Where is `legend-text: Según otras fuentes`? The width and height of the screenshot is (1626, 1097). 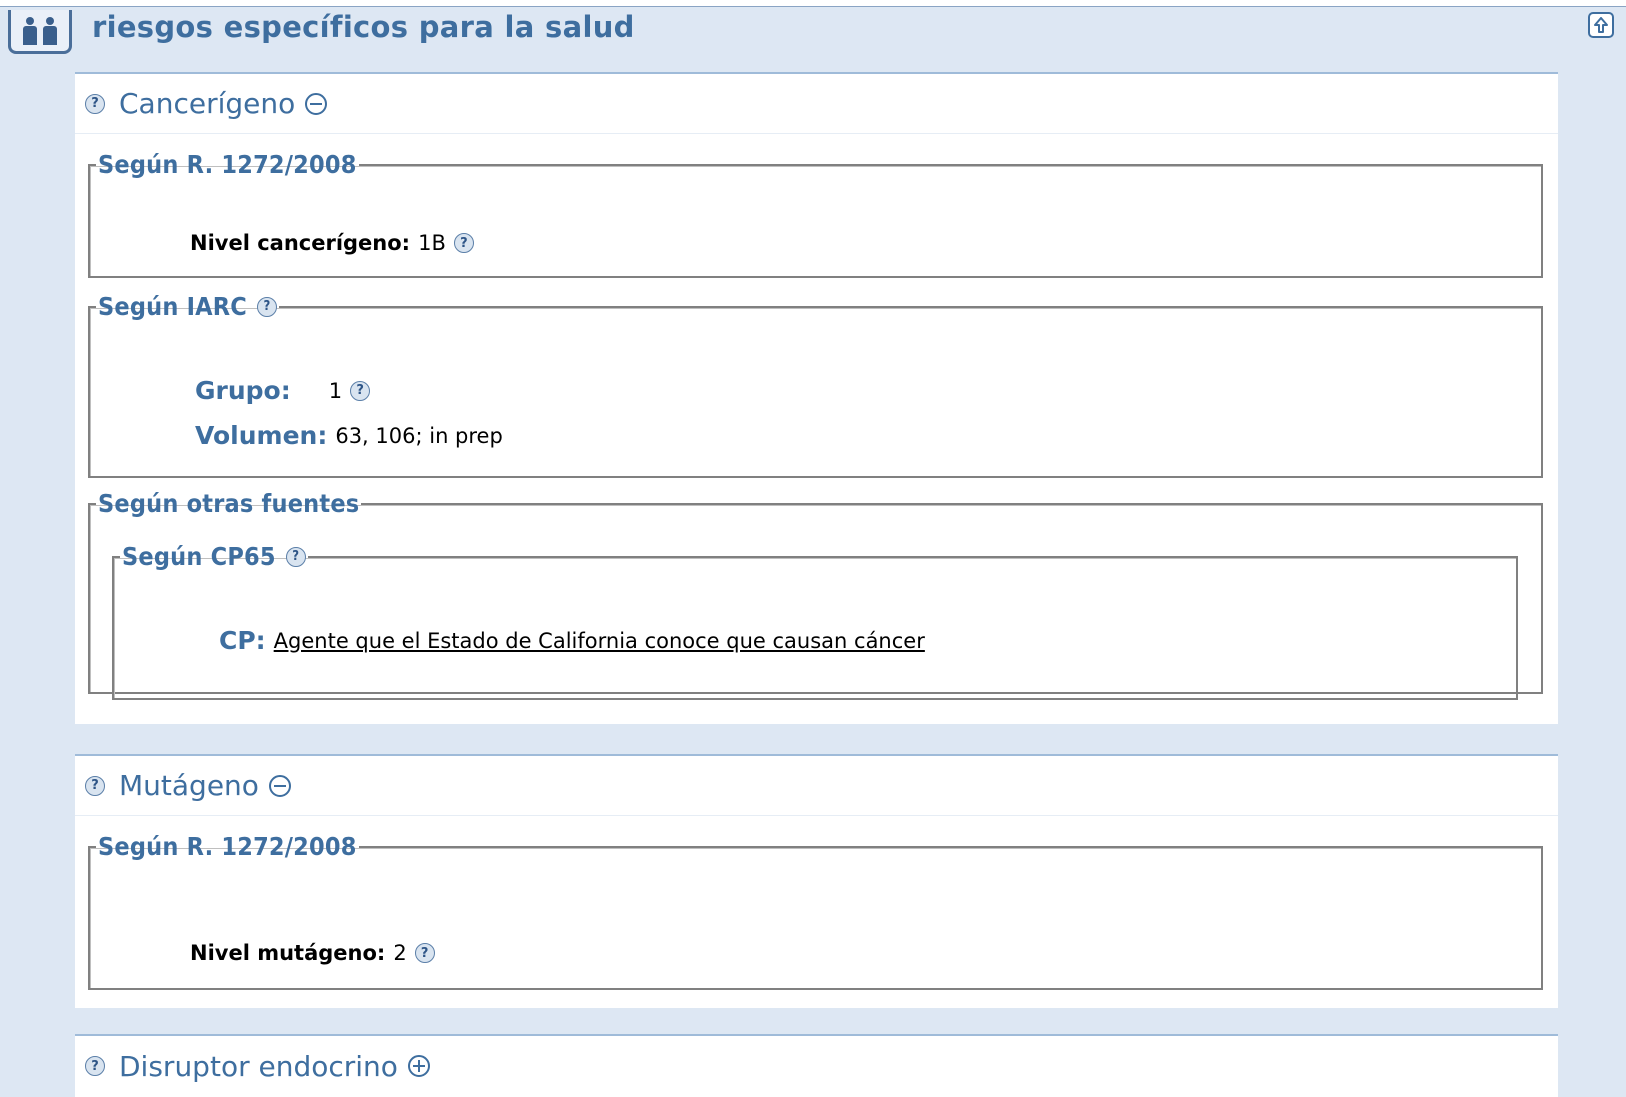 legend-text: Según otras fuentes is located at coordinates (229, 503).